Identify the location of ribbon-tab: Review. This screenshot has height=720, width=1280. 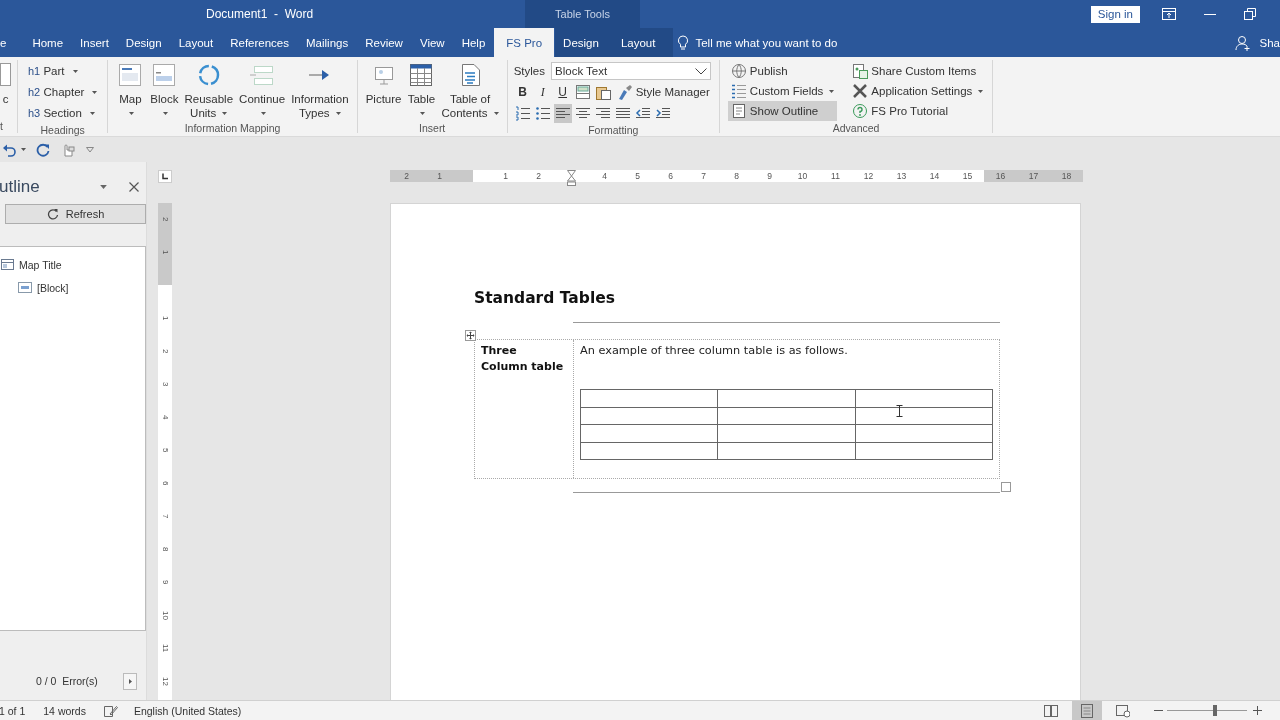
(384, 42).